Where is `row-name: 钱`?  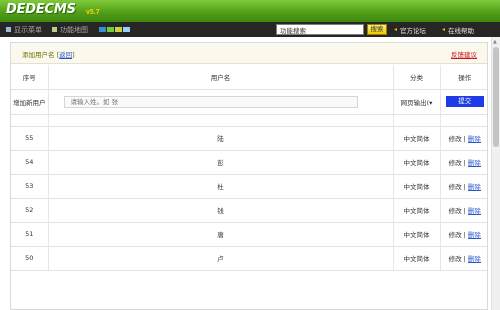
row-name: 钱 is located at coordinates (221, 210).